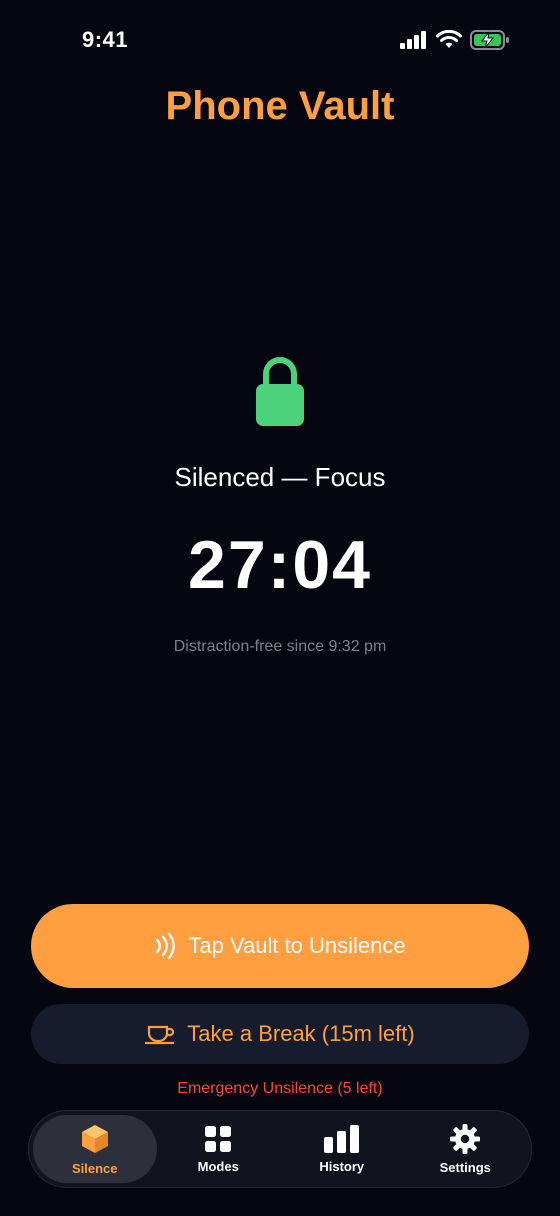 This screenshot has height=1216, width=560. Describe the element at coordinates (413, 40) in the screenshot. I see `cellular-signal-icon` at that location.